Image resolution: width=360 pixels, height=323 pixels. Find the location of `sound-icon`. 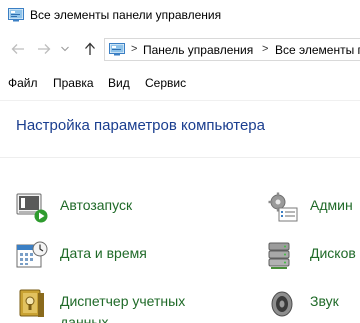

sound-icon is located at coordinates (282, 303).